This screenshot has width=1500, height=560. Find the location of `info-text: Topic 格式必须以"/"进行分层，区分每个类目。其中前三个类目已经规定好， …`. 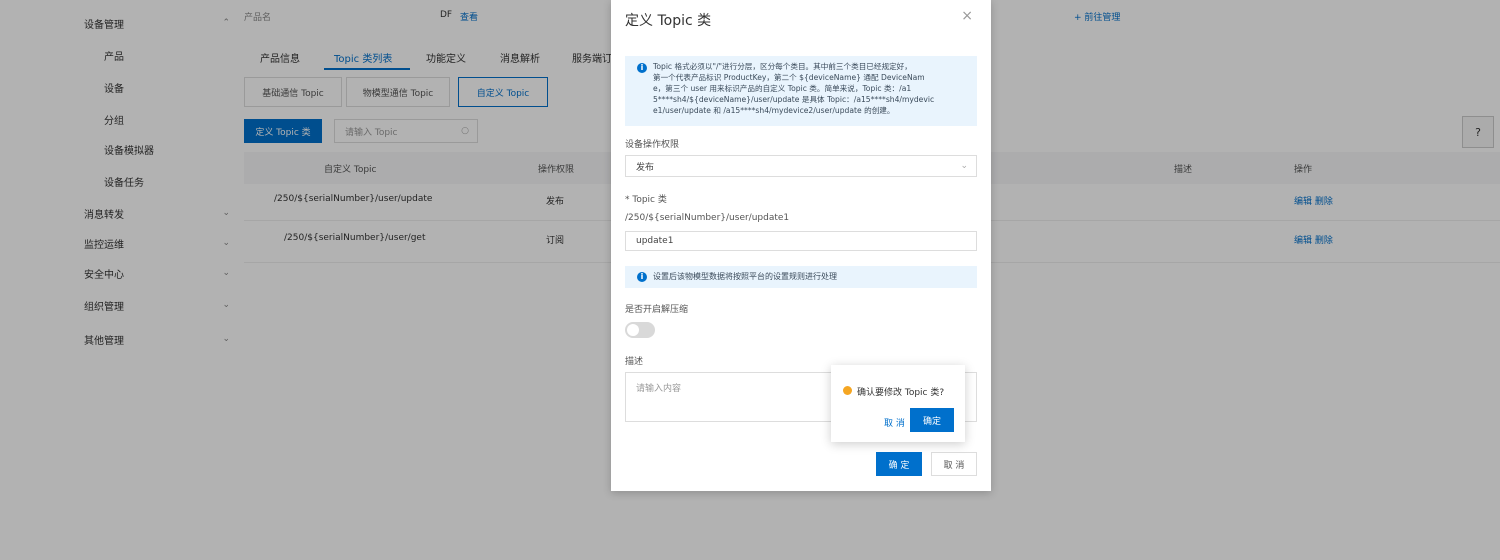

info-text: Topic 格式必须以"/"进行分层，区分每个类目。其中前三个类目已经规定好， … is located at coordinates (812, 88).